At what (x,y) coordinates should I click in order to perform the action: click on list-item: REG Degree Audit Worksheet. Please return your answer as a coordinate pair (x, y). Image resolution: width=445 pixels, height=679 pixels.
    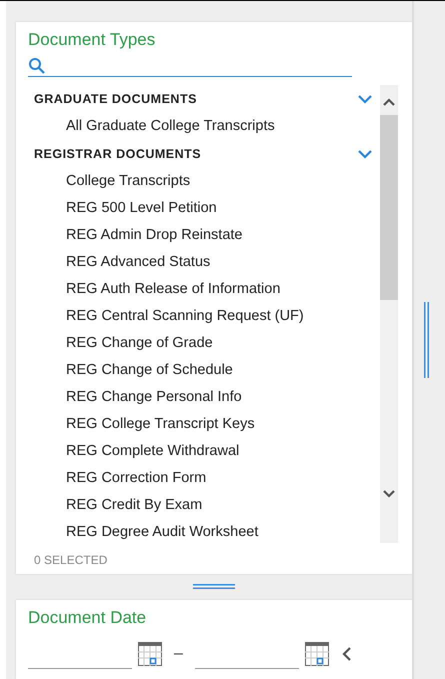
    Looking at the image, I should click on (204, 532).